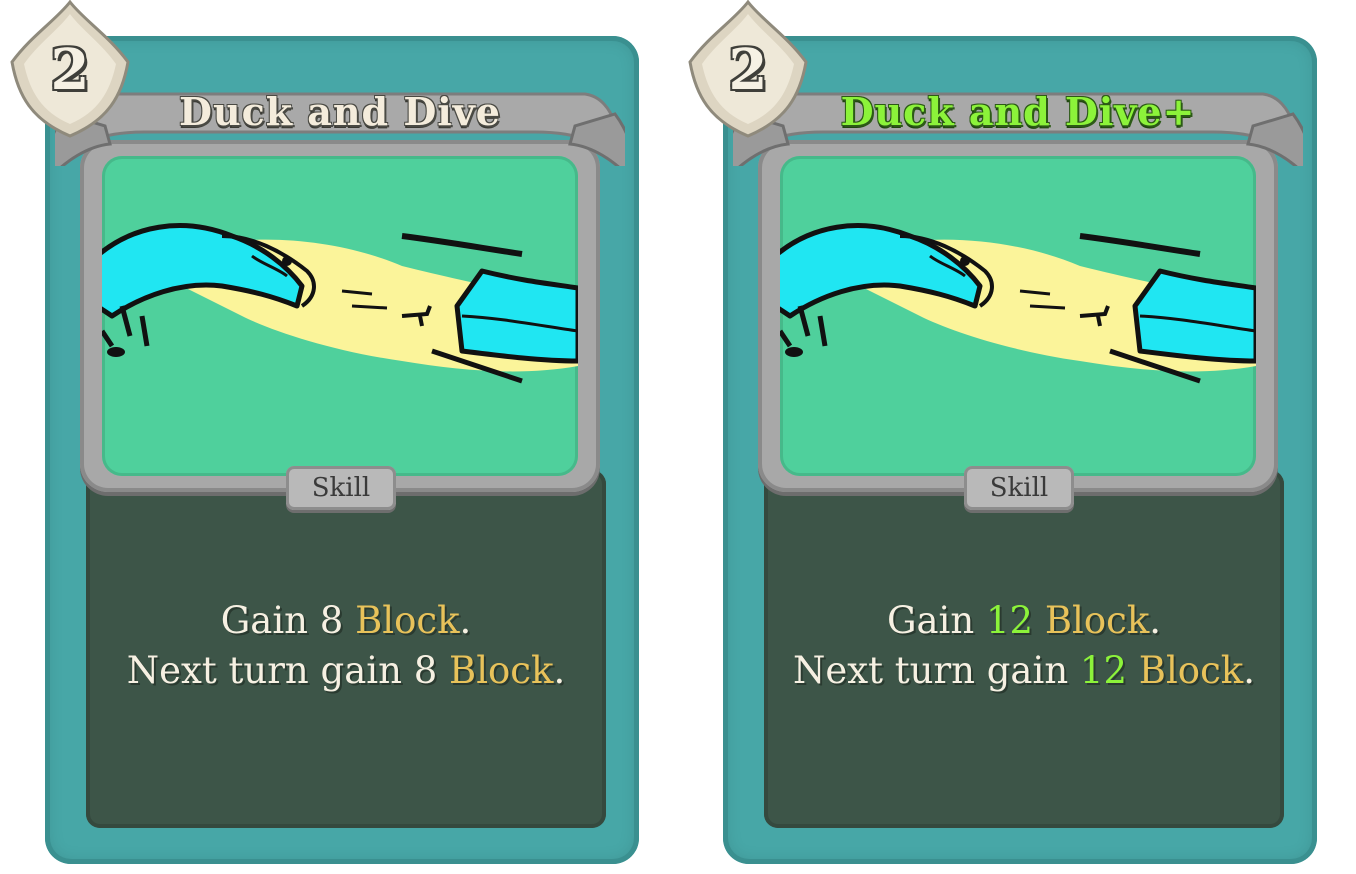  I want to click on description-line-1: Gain 12 Block., so click(1024, 621).